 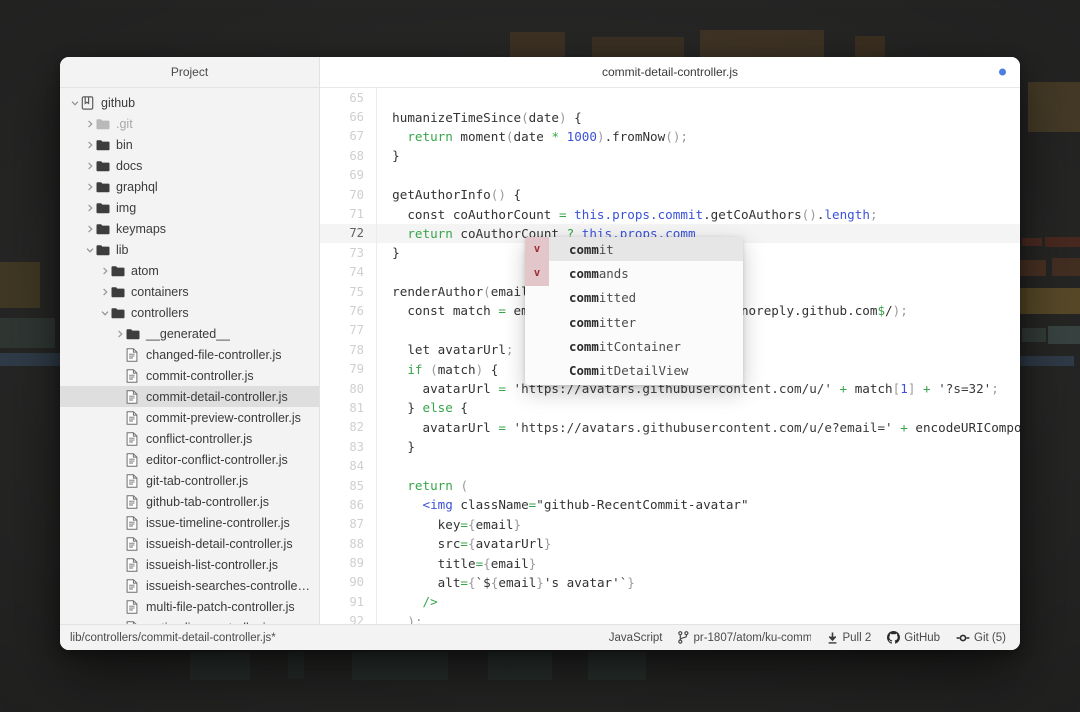 What do you see at coordinates (449, 524) in the screenshot?
I see `code-text: key={email}` at bounding box center [449, 524].